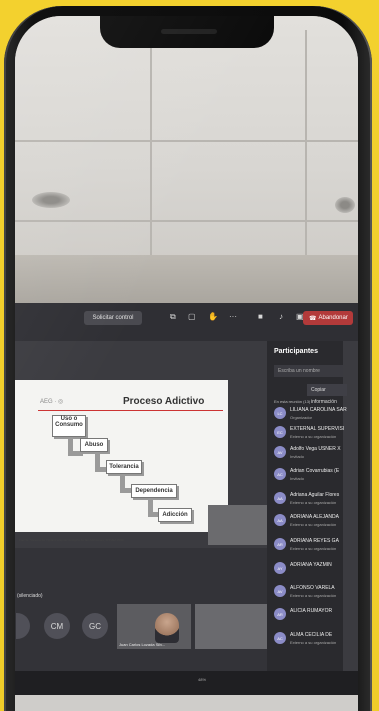 Image resolution: width=379 pixels, height=711 pixels. What do you see at coordinates (333, 318) in the screenshot?
I see `leave-label: Abandonar` at bounding box center [333, 318].